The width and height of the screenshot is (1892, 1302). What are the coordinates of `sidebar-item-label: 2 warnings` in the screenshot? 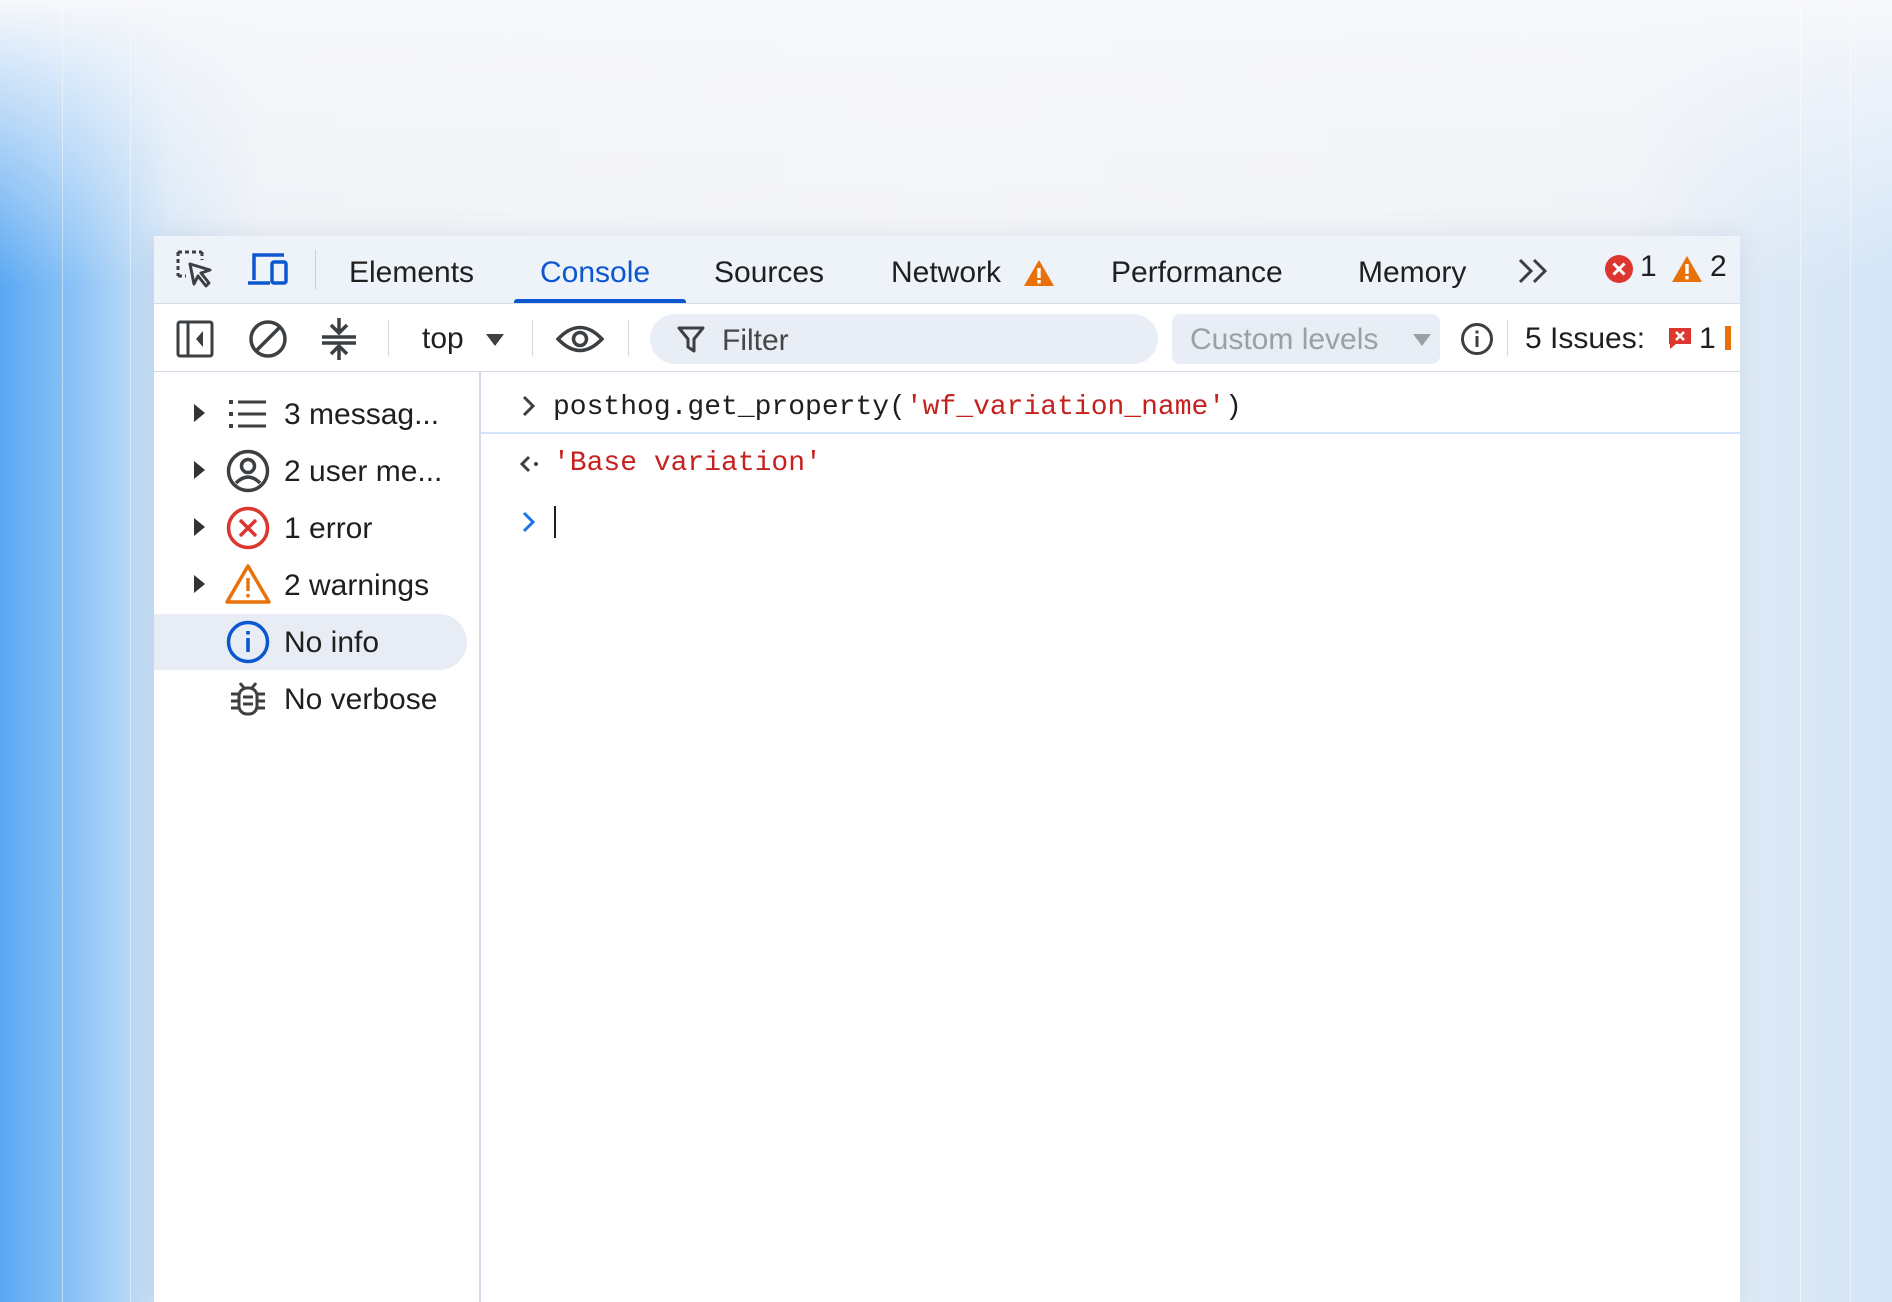 It's located at (357, 585).